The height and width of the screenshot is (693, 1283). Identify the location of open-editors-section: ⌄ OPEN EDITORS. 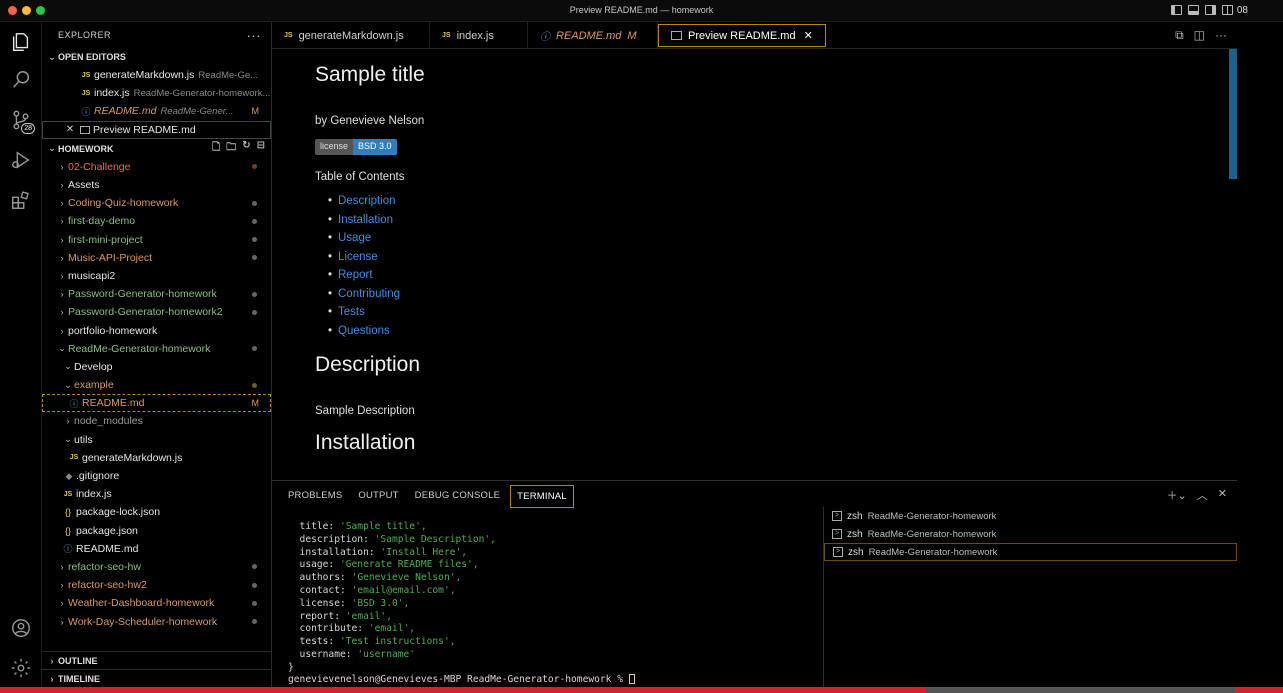
(156, 57).